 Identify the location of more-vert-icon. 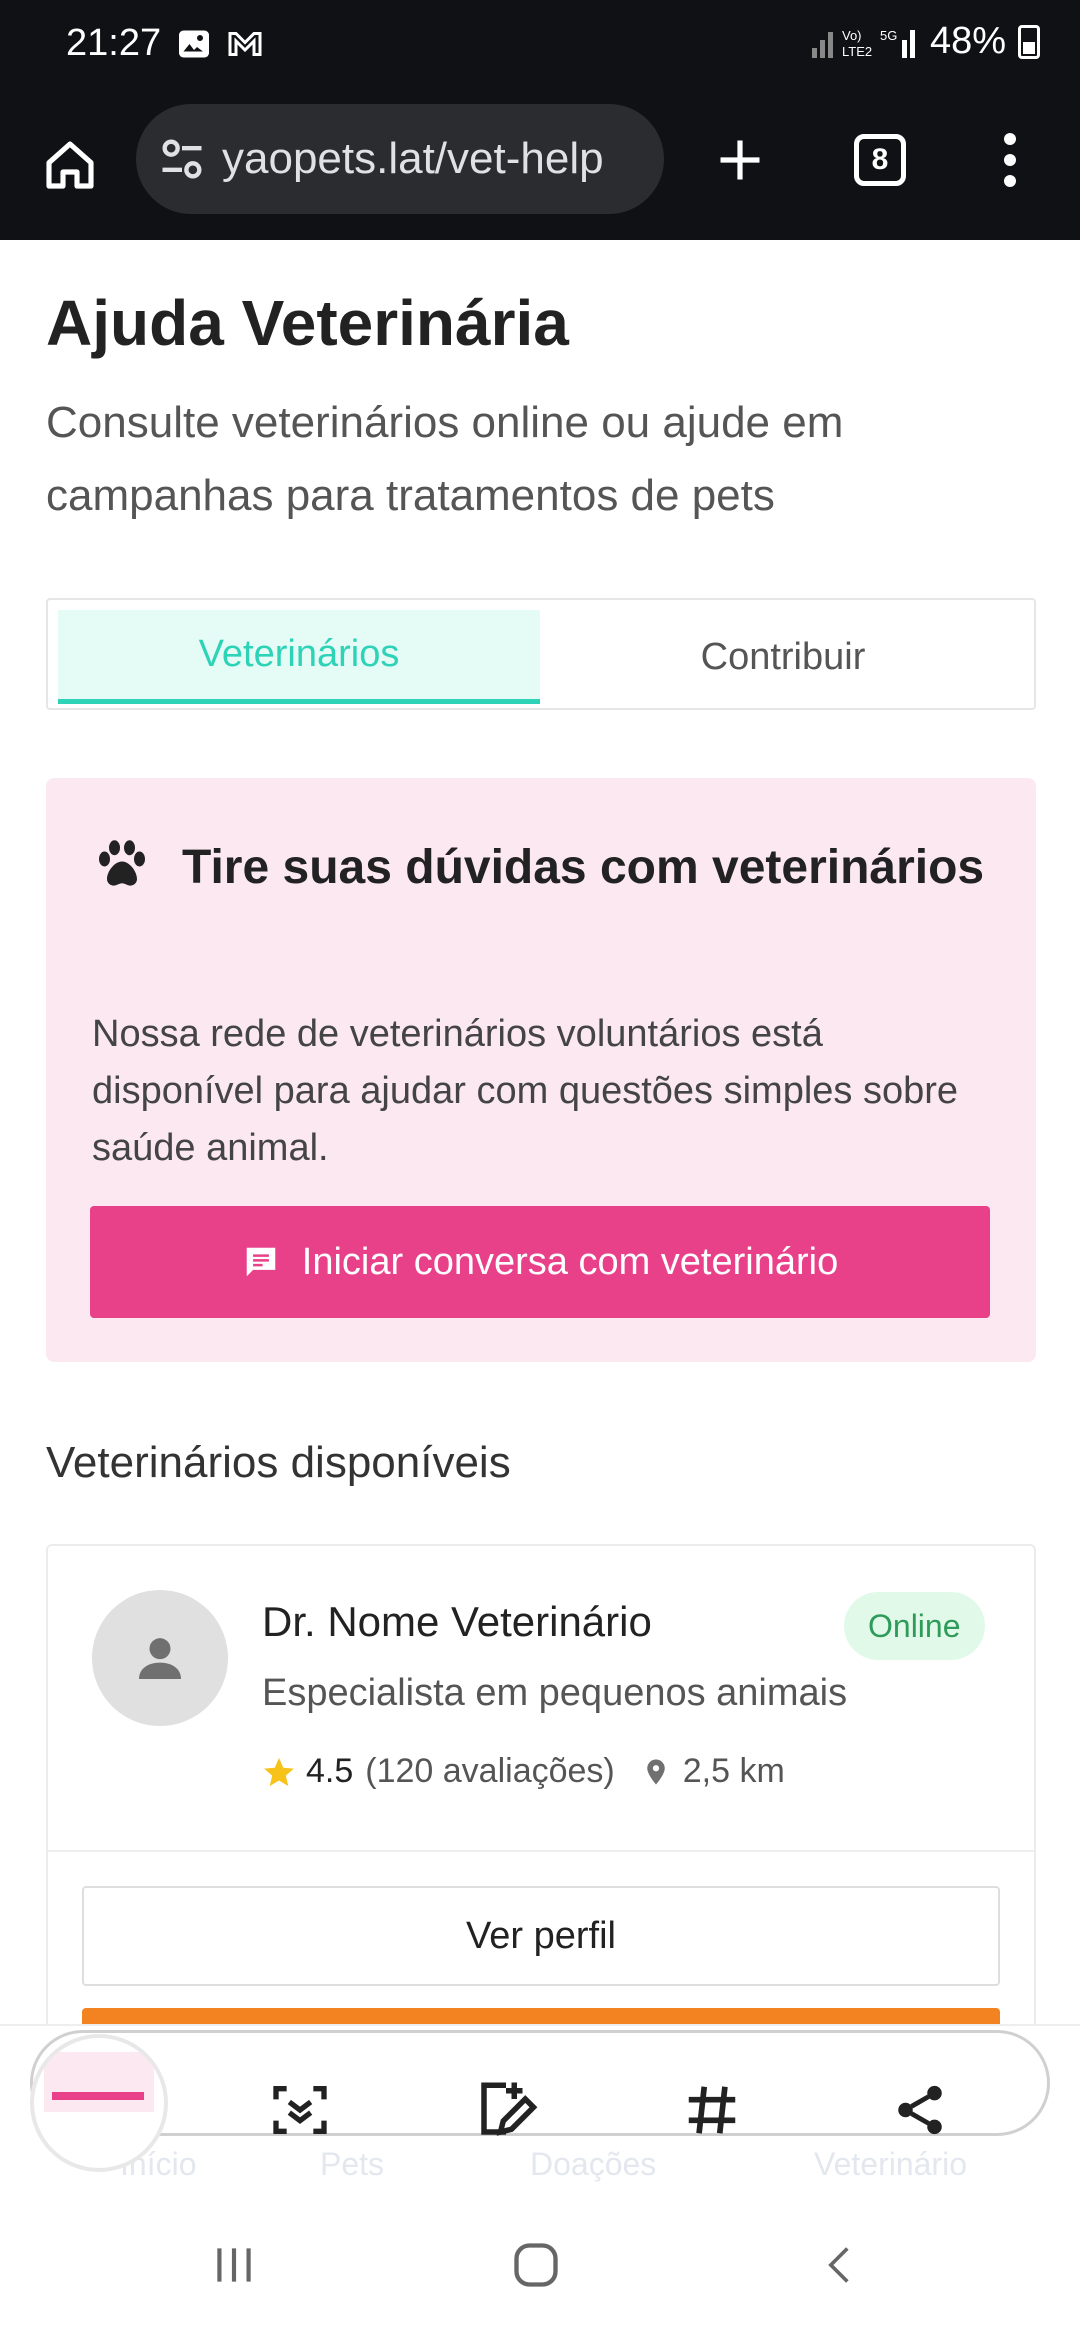
(1010, 160).